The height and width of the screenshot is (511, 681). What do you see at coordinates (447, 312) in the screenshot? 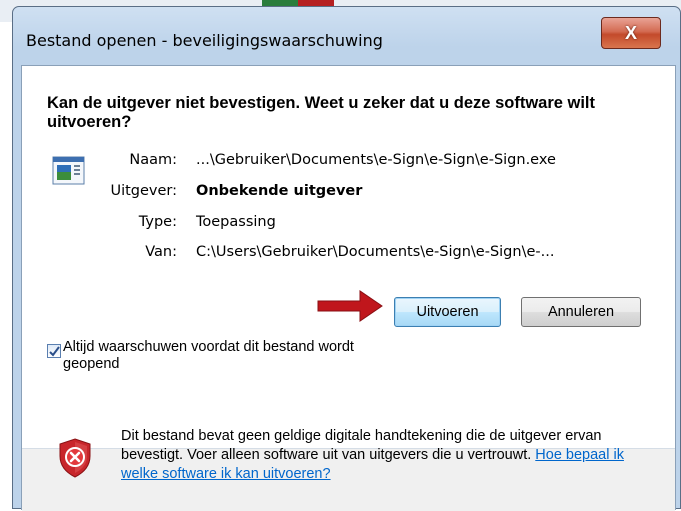
I see `run-button: Uitvoeren` at bounding box center [447, 312].